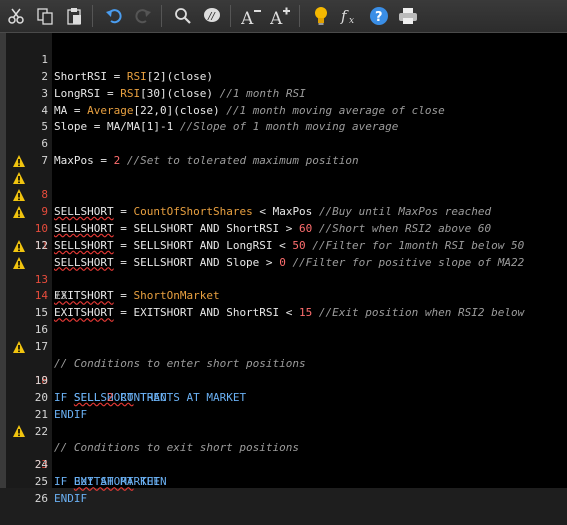  What do you see at coordinates (344, 16) in the screenshot?
I see `svg-text: f` at bounding box center [344, 16].